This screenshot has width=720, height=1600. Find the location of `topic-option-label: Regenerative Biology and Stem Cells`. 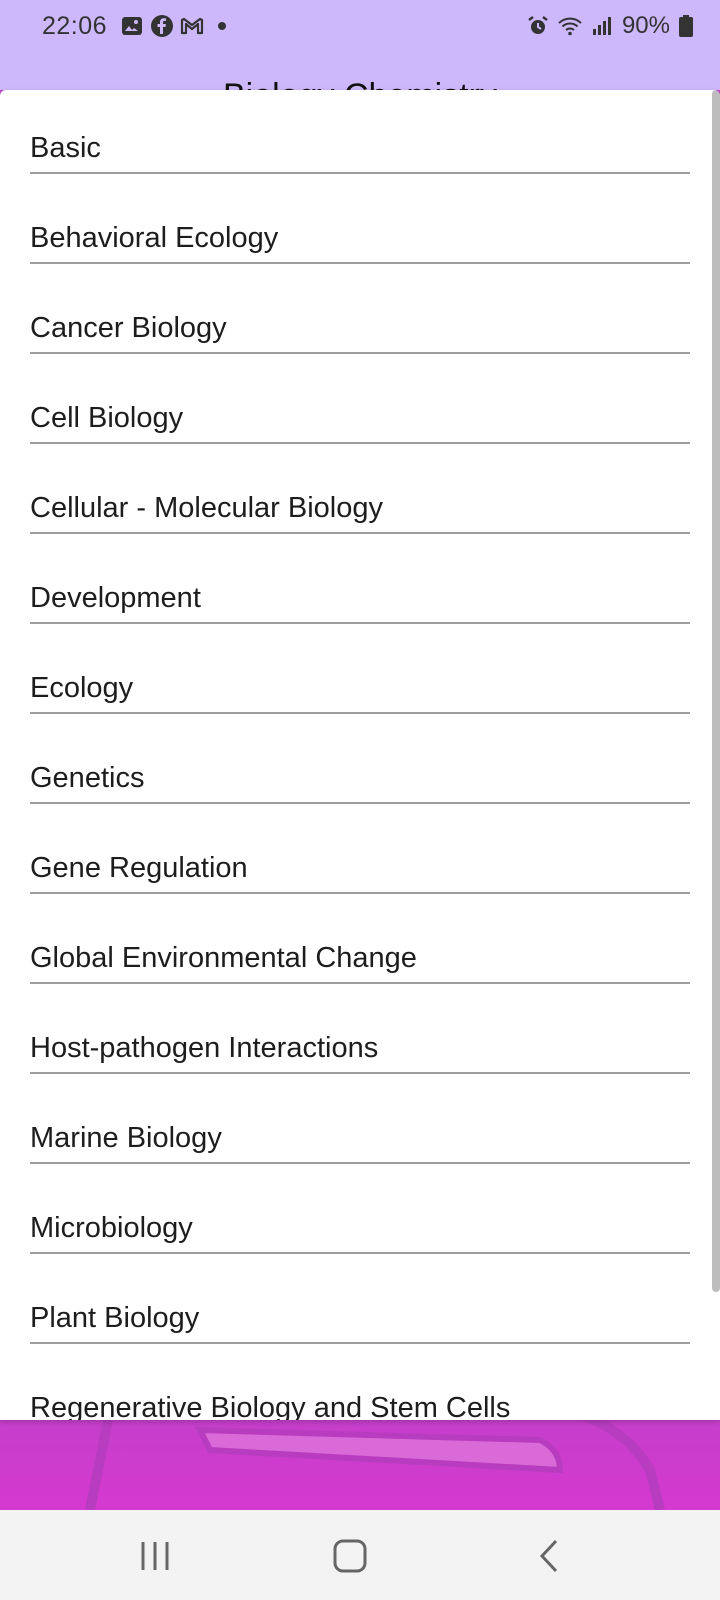

topic-option-label: Regenerative Biology and Stem Cells is located at coordinates (270, 1406).